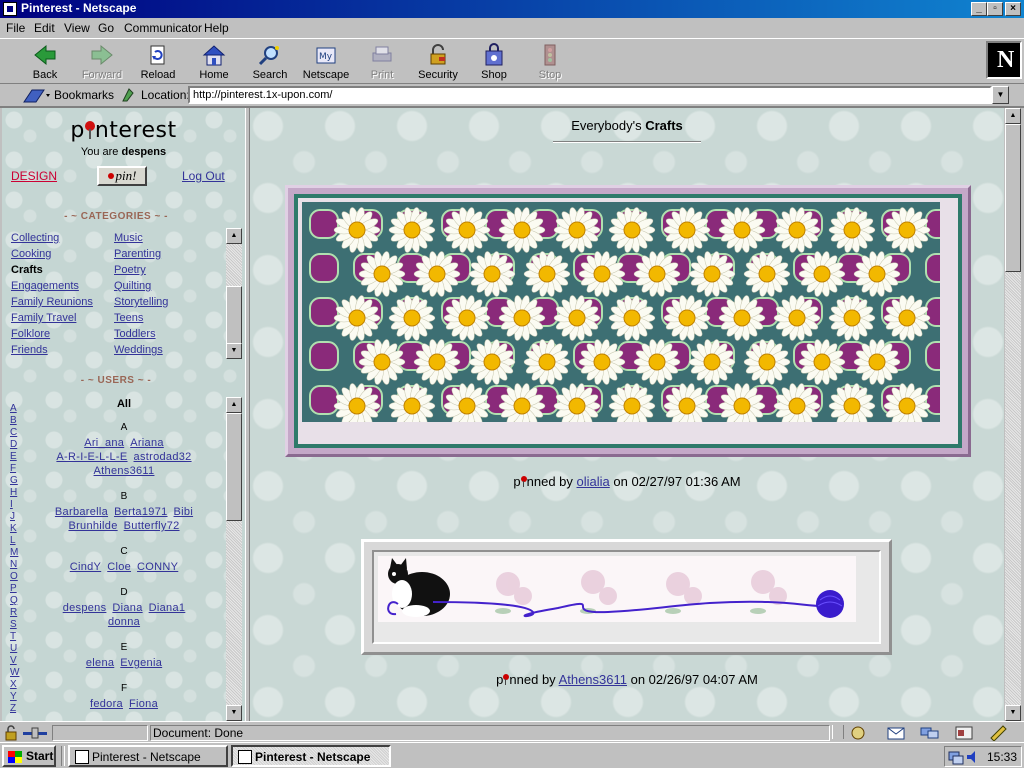  I want to click on security-padlock-icon, so click(11, 733).